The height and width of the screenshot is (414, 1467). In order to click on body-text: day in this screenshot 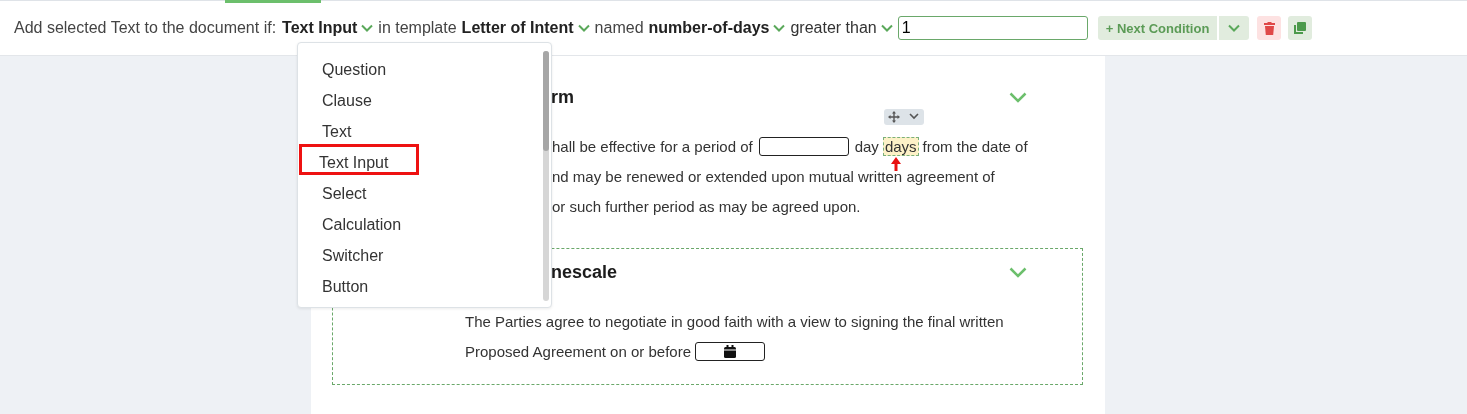, I will do `click(866, 146)`.